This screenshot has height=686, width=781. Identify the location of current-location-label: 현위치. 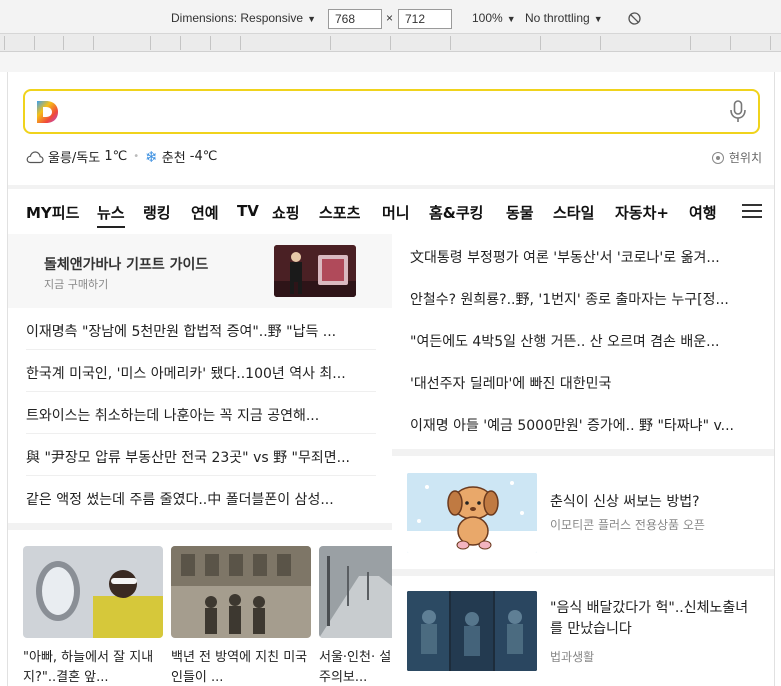
(745, 158).